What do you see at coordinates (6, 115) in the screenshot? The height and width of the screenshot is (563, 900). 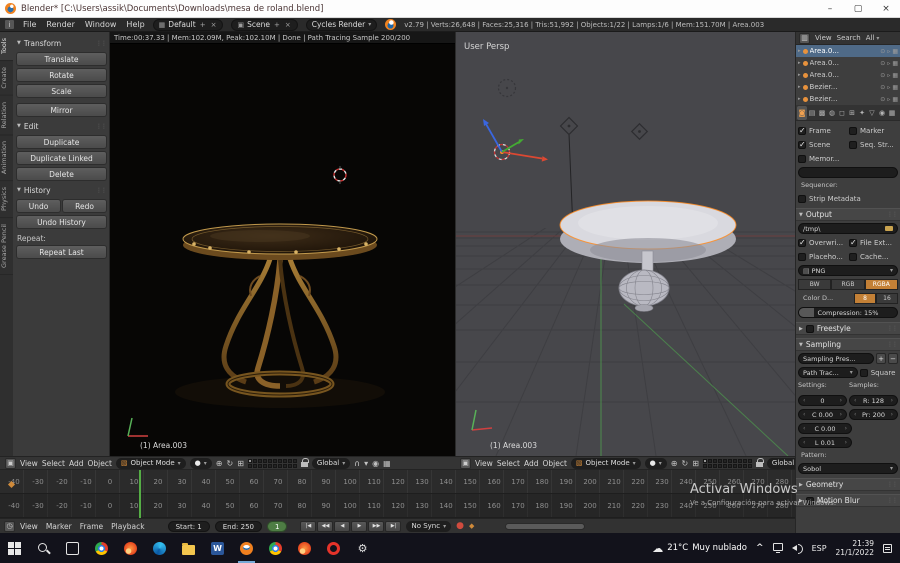 I see `toolshelf-tab-relation: Relation` at bounding box center [6, 115].